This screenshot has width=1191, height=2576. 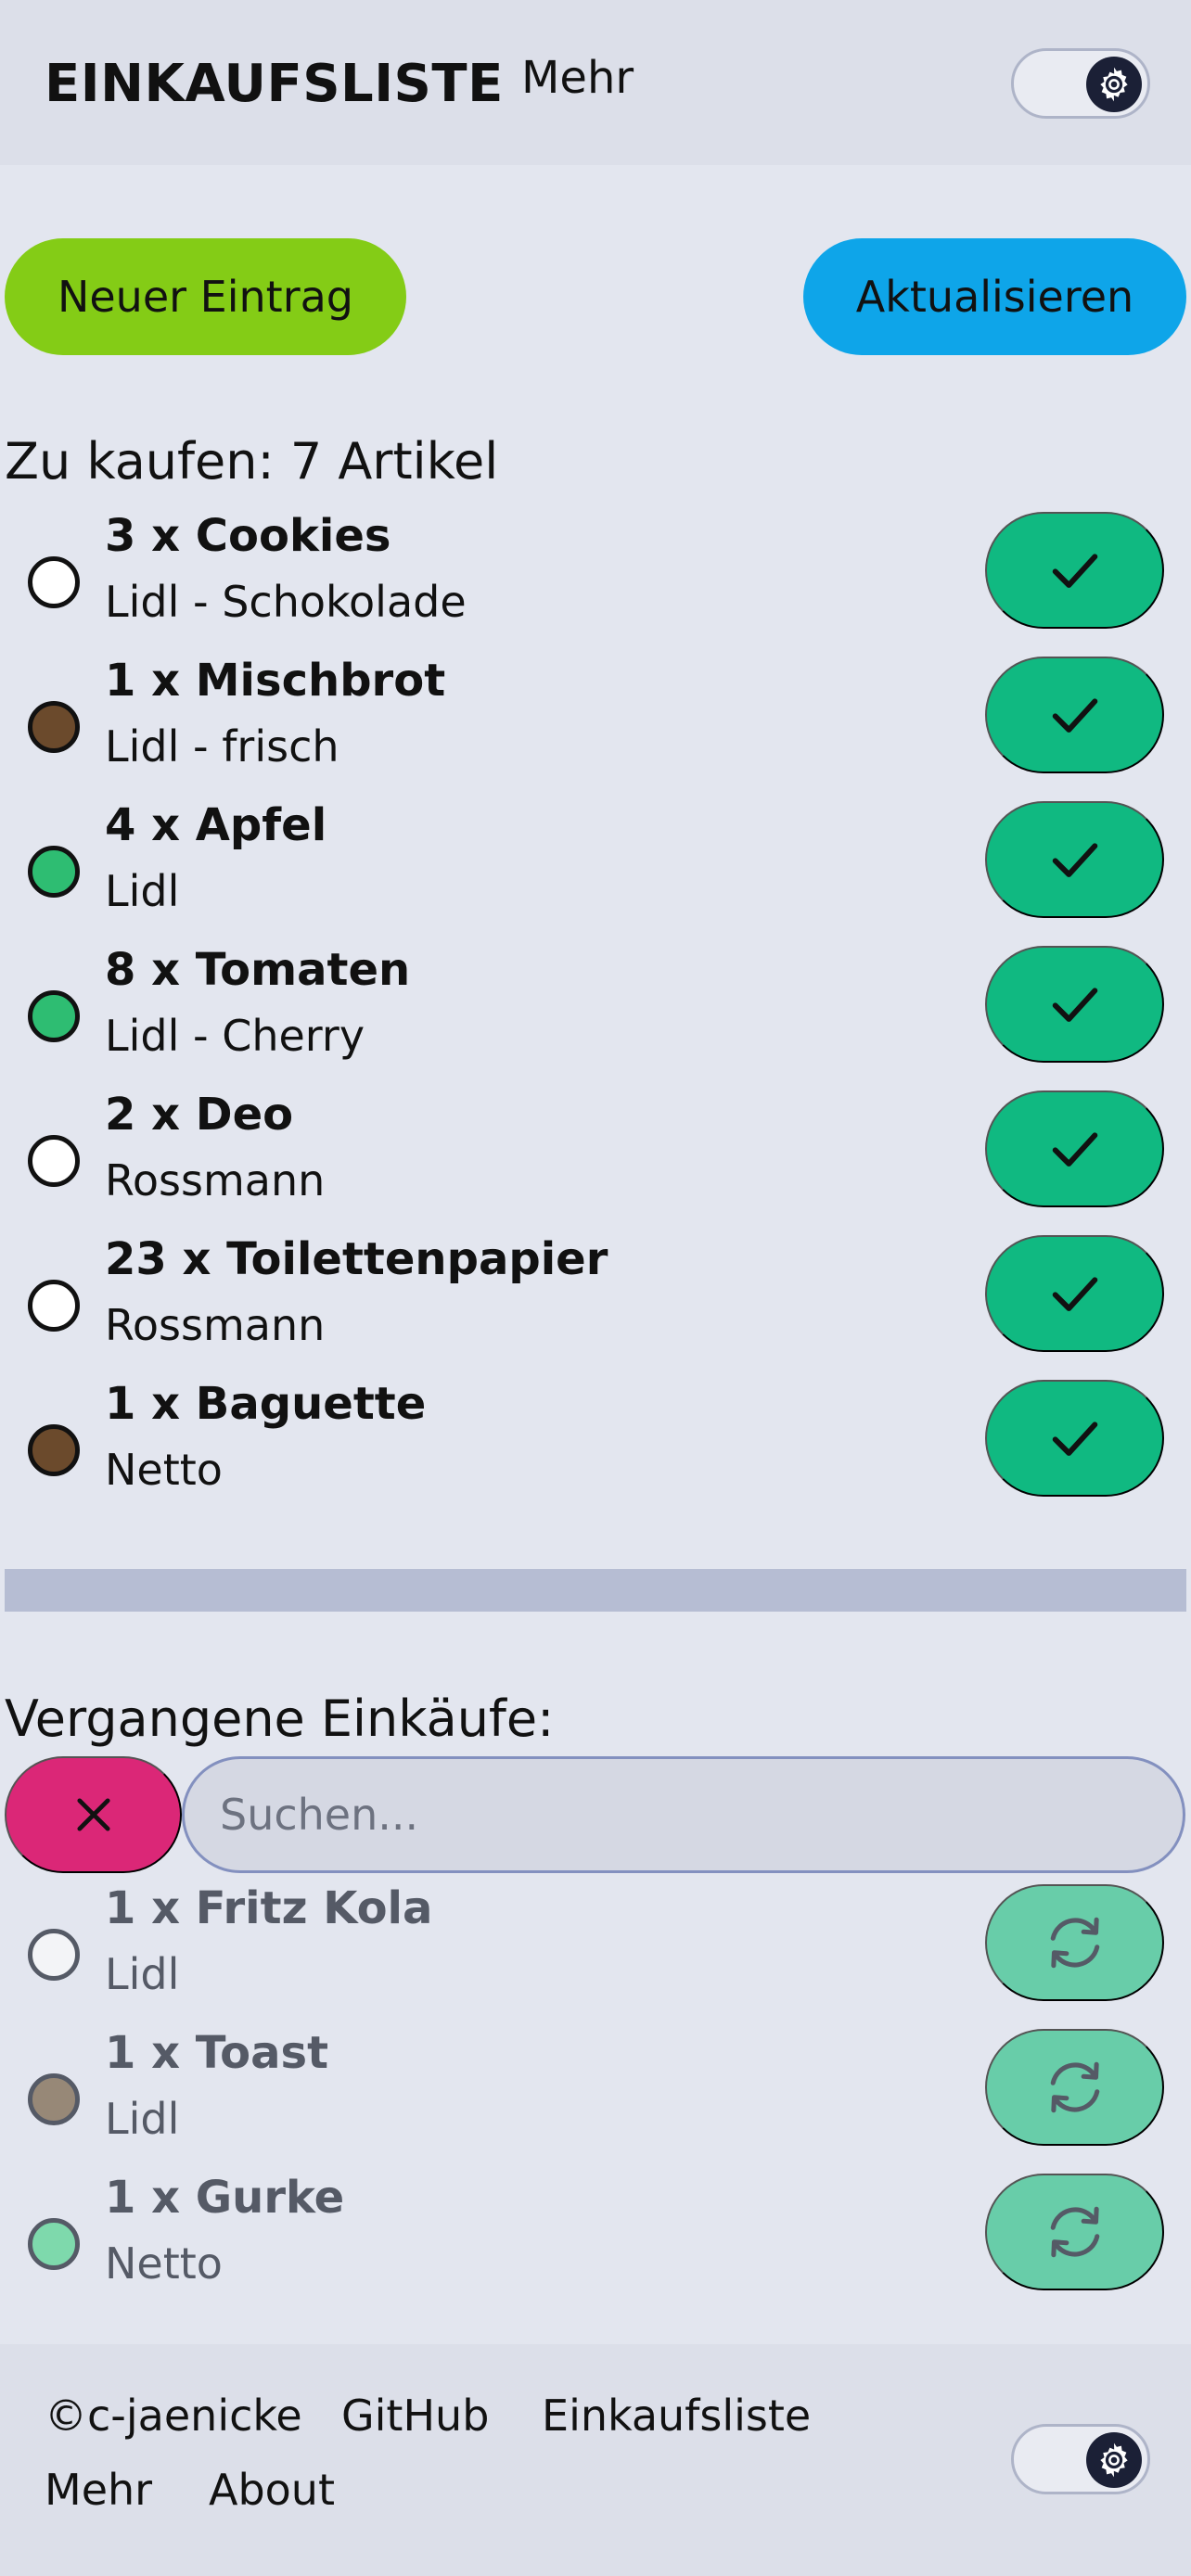 What do you see at coordinates (248, 536) in the screenshot?
I see `item-name: 3 x Cookies` at bounding box center [248, 536].